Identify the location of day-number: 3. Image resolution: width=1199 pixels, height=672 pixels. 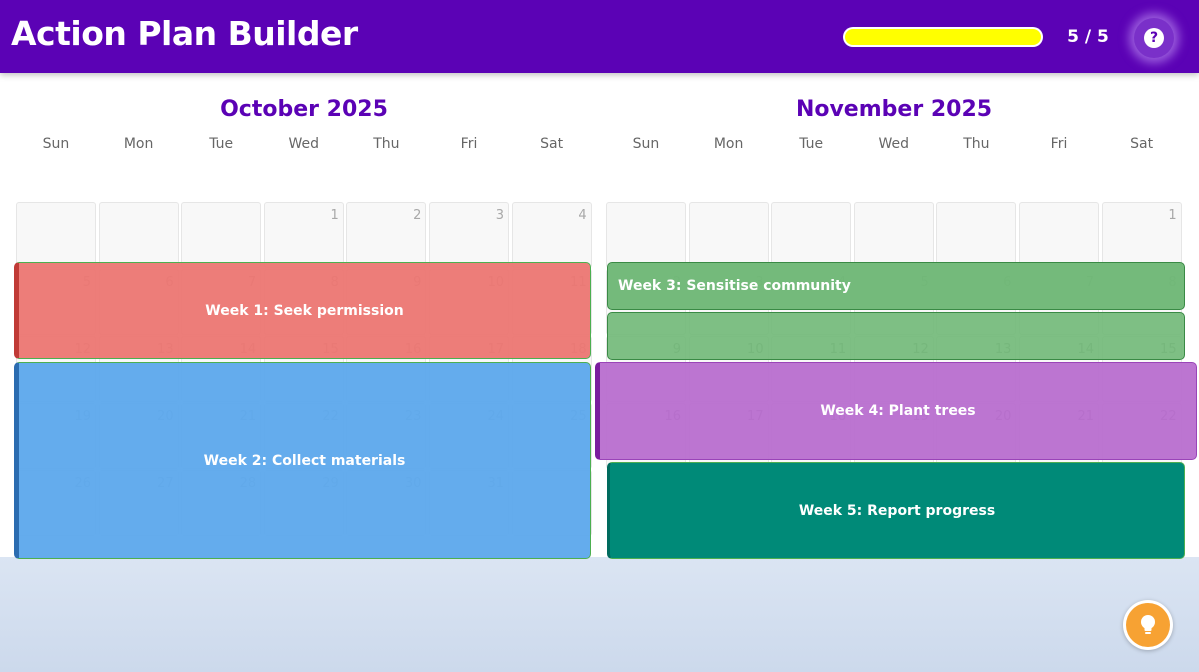
(499, 215).